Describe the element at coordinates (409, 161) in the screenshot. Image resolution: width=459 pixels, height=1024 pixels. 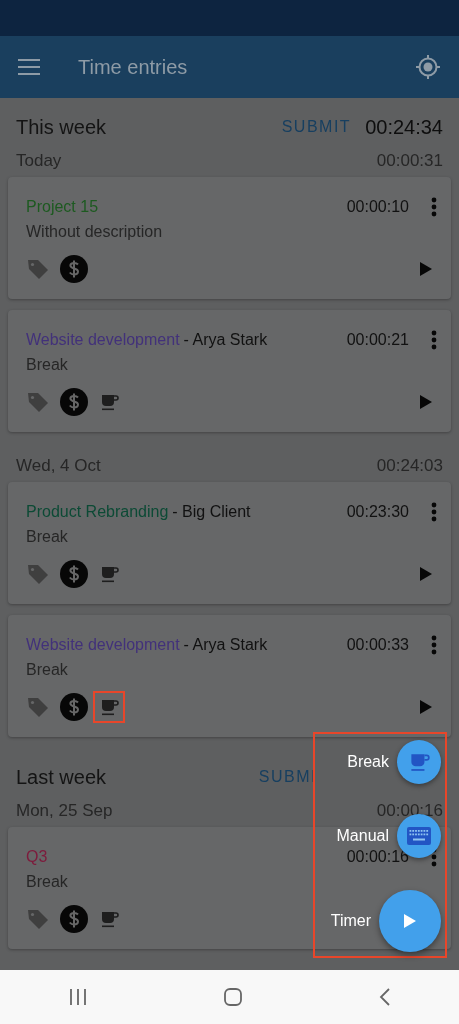
I see `day-total: 00:00:31` at that location.